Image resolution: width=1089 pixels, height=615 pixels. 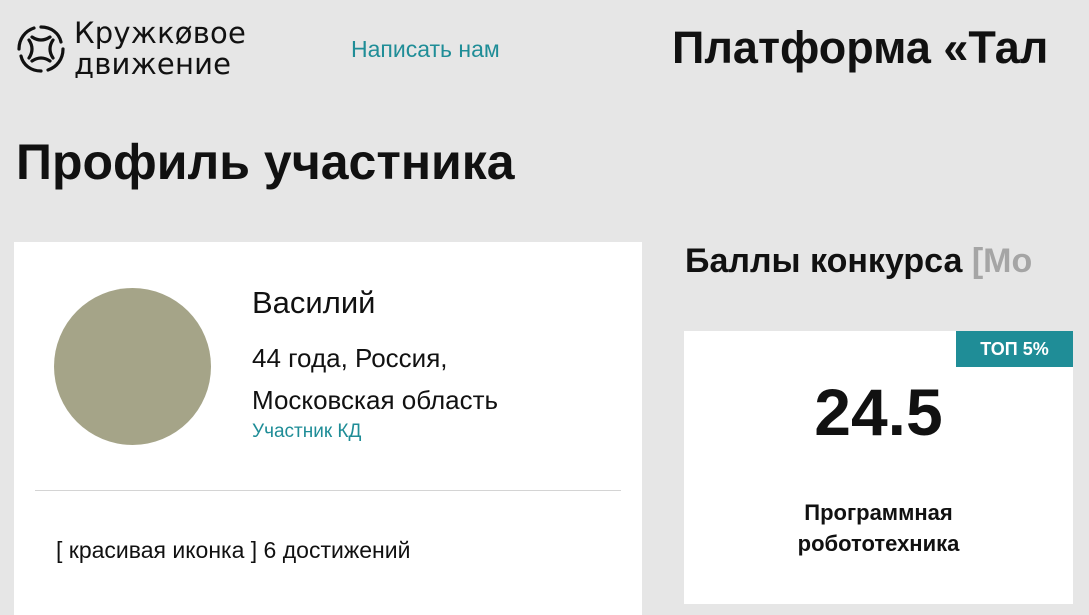 What do you see at coordinates (314, 302) in the screenshot?
I see `user-name: Василий` at bounding box center [314, 302].